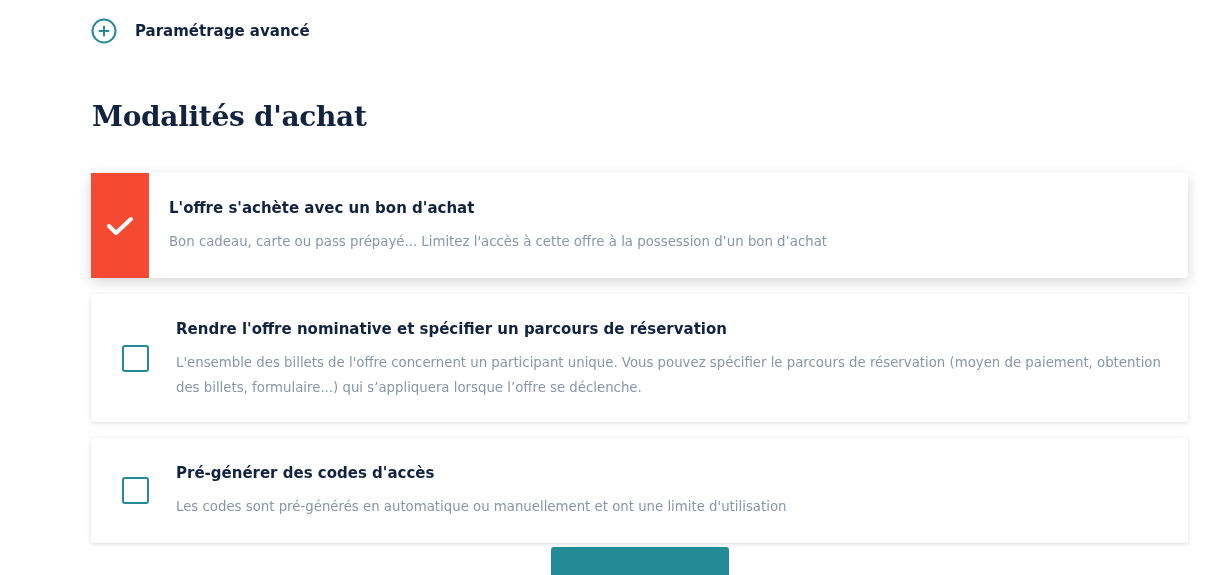 Image resolution: width=1218 pixels, height=575 pixels. I want to click on option-description: L'ensemble des billets de l'offre concernent un participant unique. Vous pouvez spécifier le parcours de réservation (moyen de paiement, obtention des billets, formulaire...) qui s’appliquera lorsque l’offre se déclenche., so click(669, 375).